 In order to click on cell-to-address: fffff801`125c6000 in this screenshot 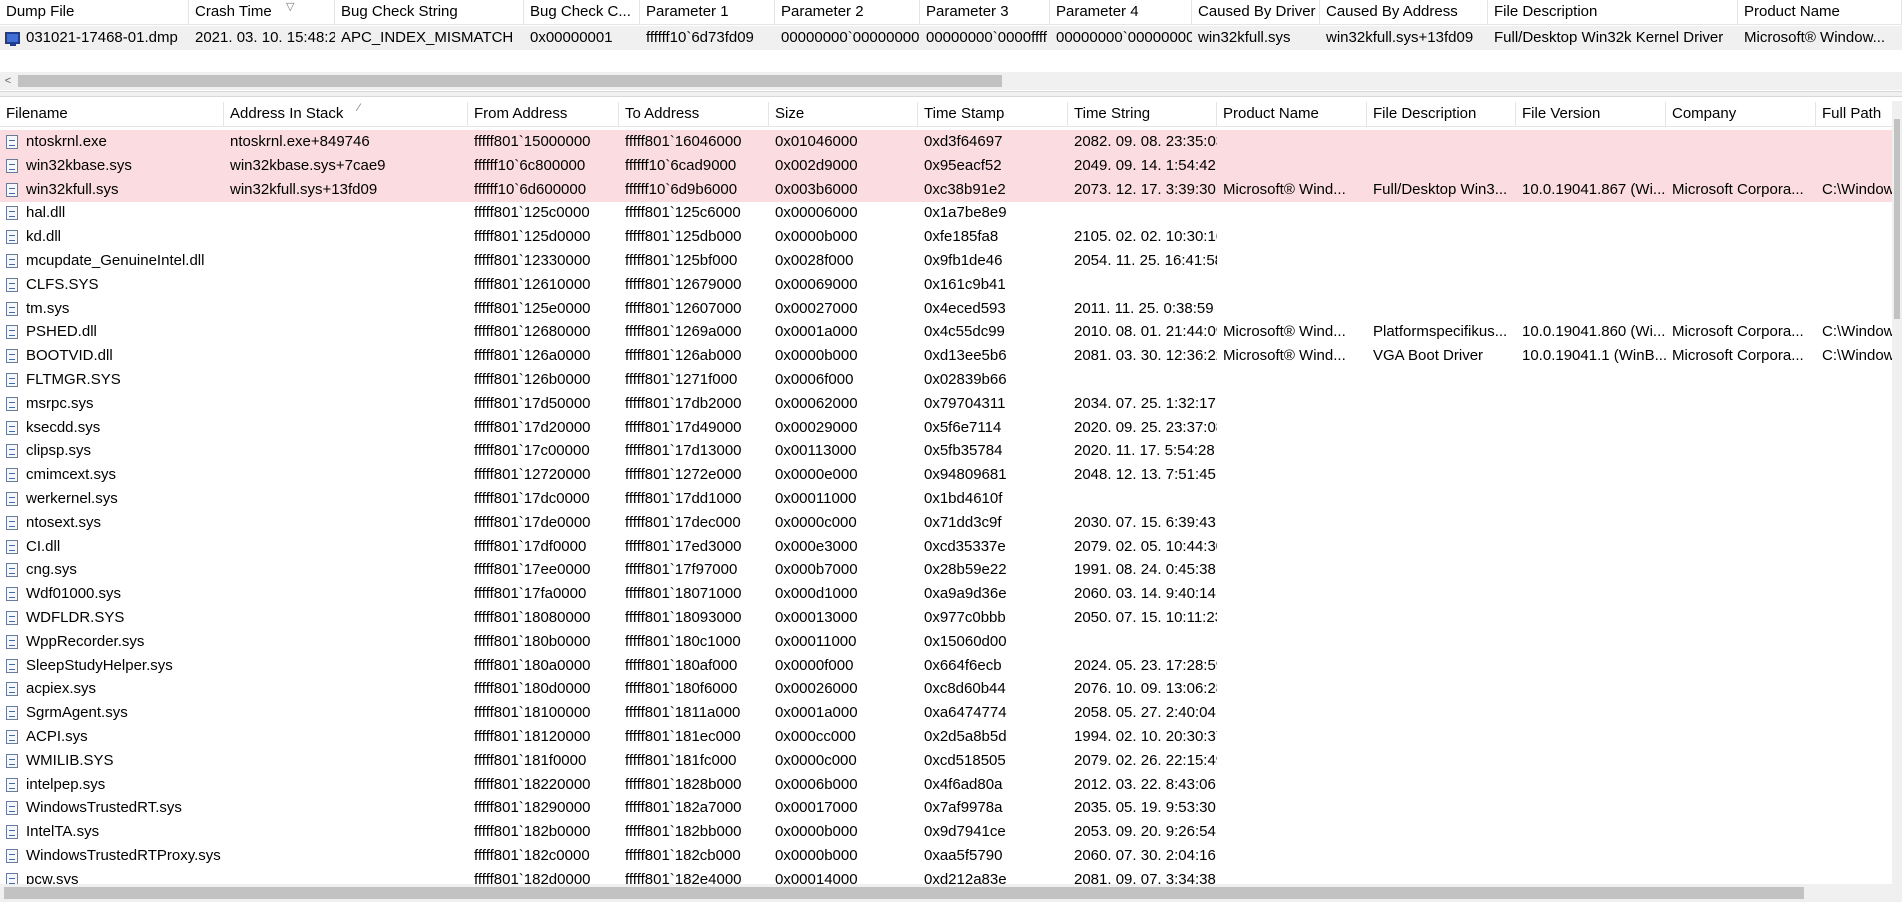, I will do `click(683, 213)`.